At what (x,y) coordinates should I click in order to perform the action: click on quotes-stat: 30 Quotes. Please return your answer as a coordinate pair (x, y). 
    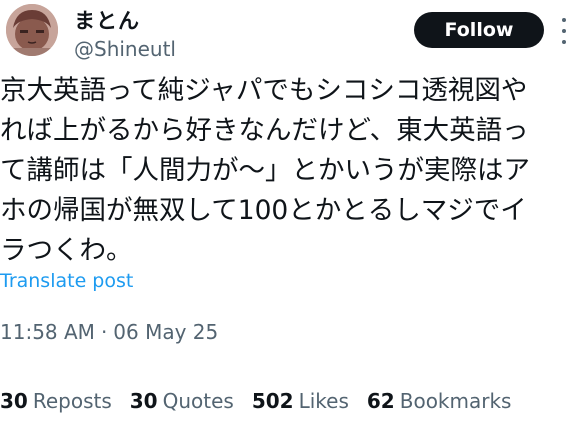
    Looking at the image, I should click on (182, 401).